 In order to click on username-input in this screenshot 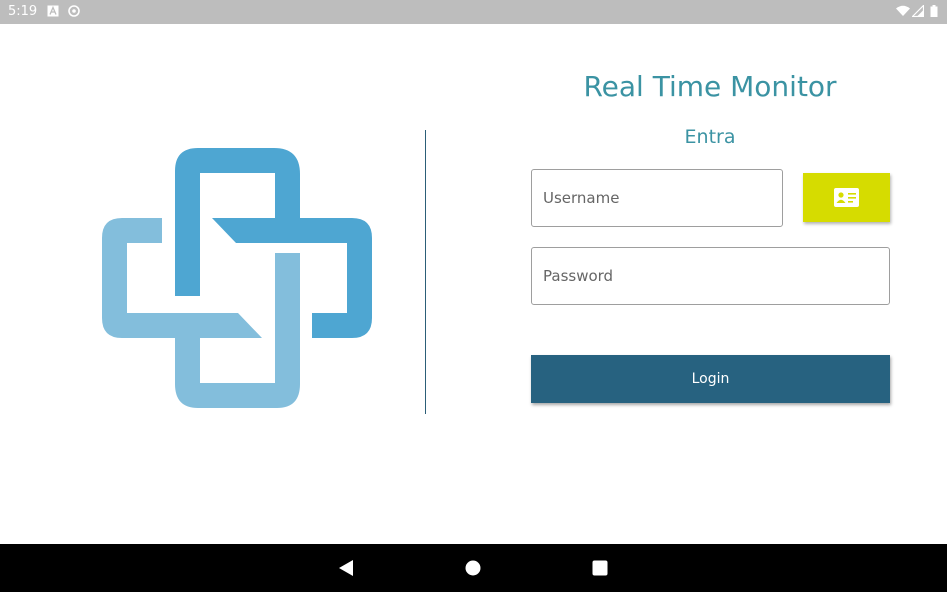, I will do `click(657, 198)`.